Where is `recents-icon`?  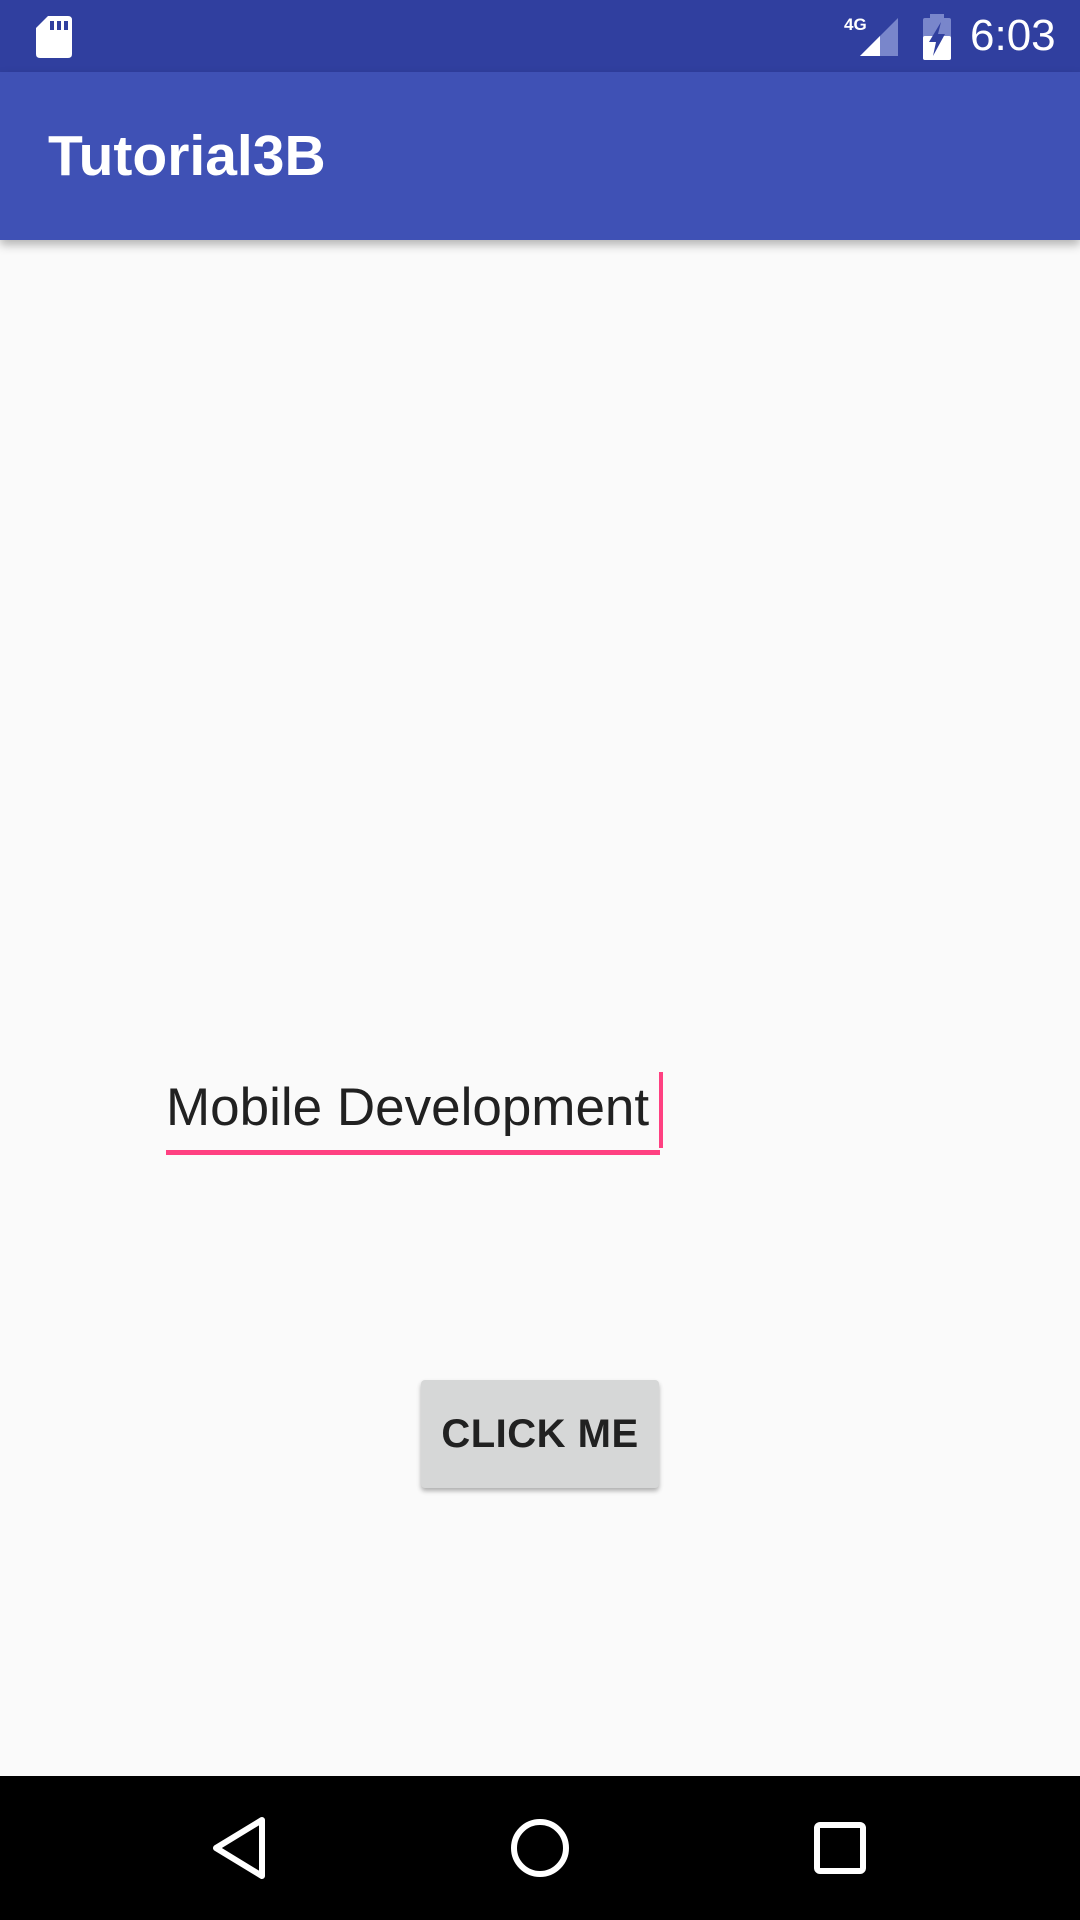 recents-icon is located at coordinates (840, 1848).